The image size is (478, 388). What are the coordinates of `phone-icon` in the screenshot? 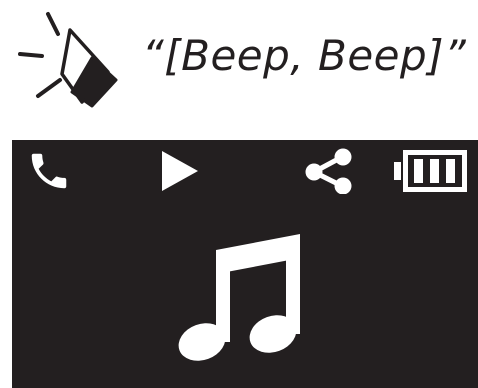 It's located at (49, 171).